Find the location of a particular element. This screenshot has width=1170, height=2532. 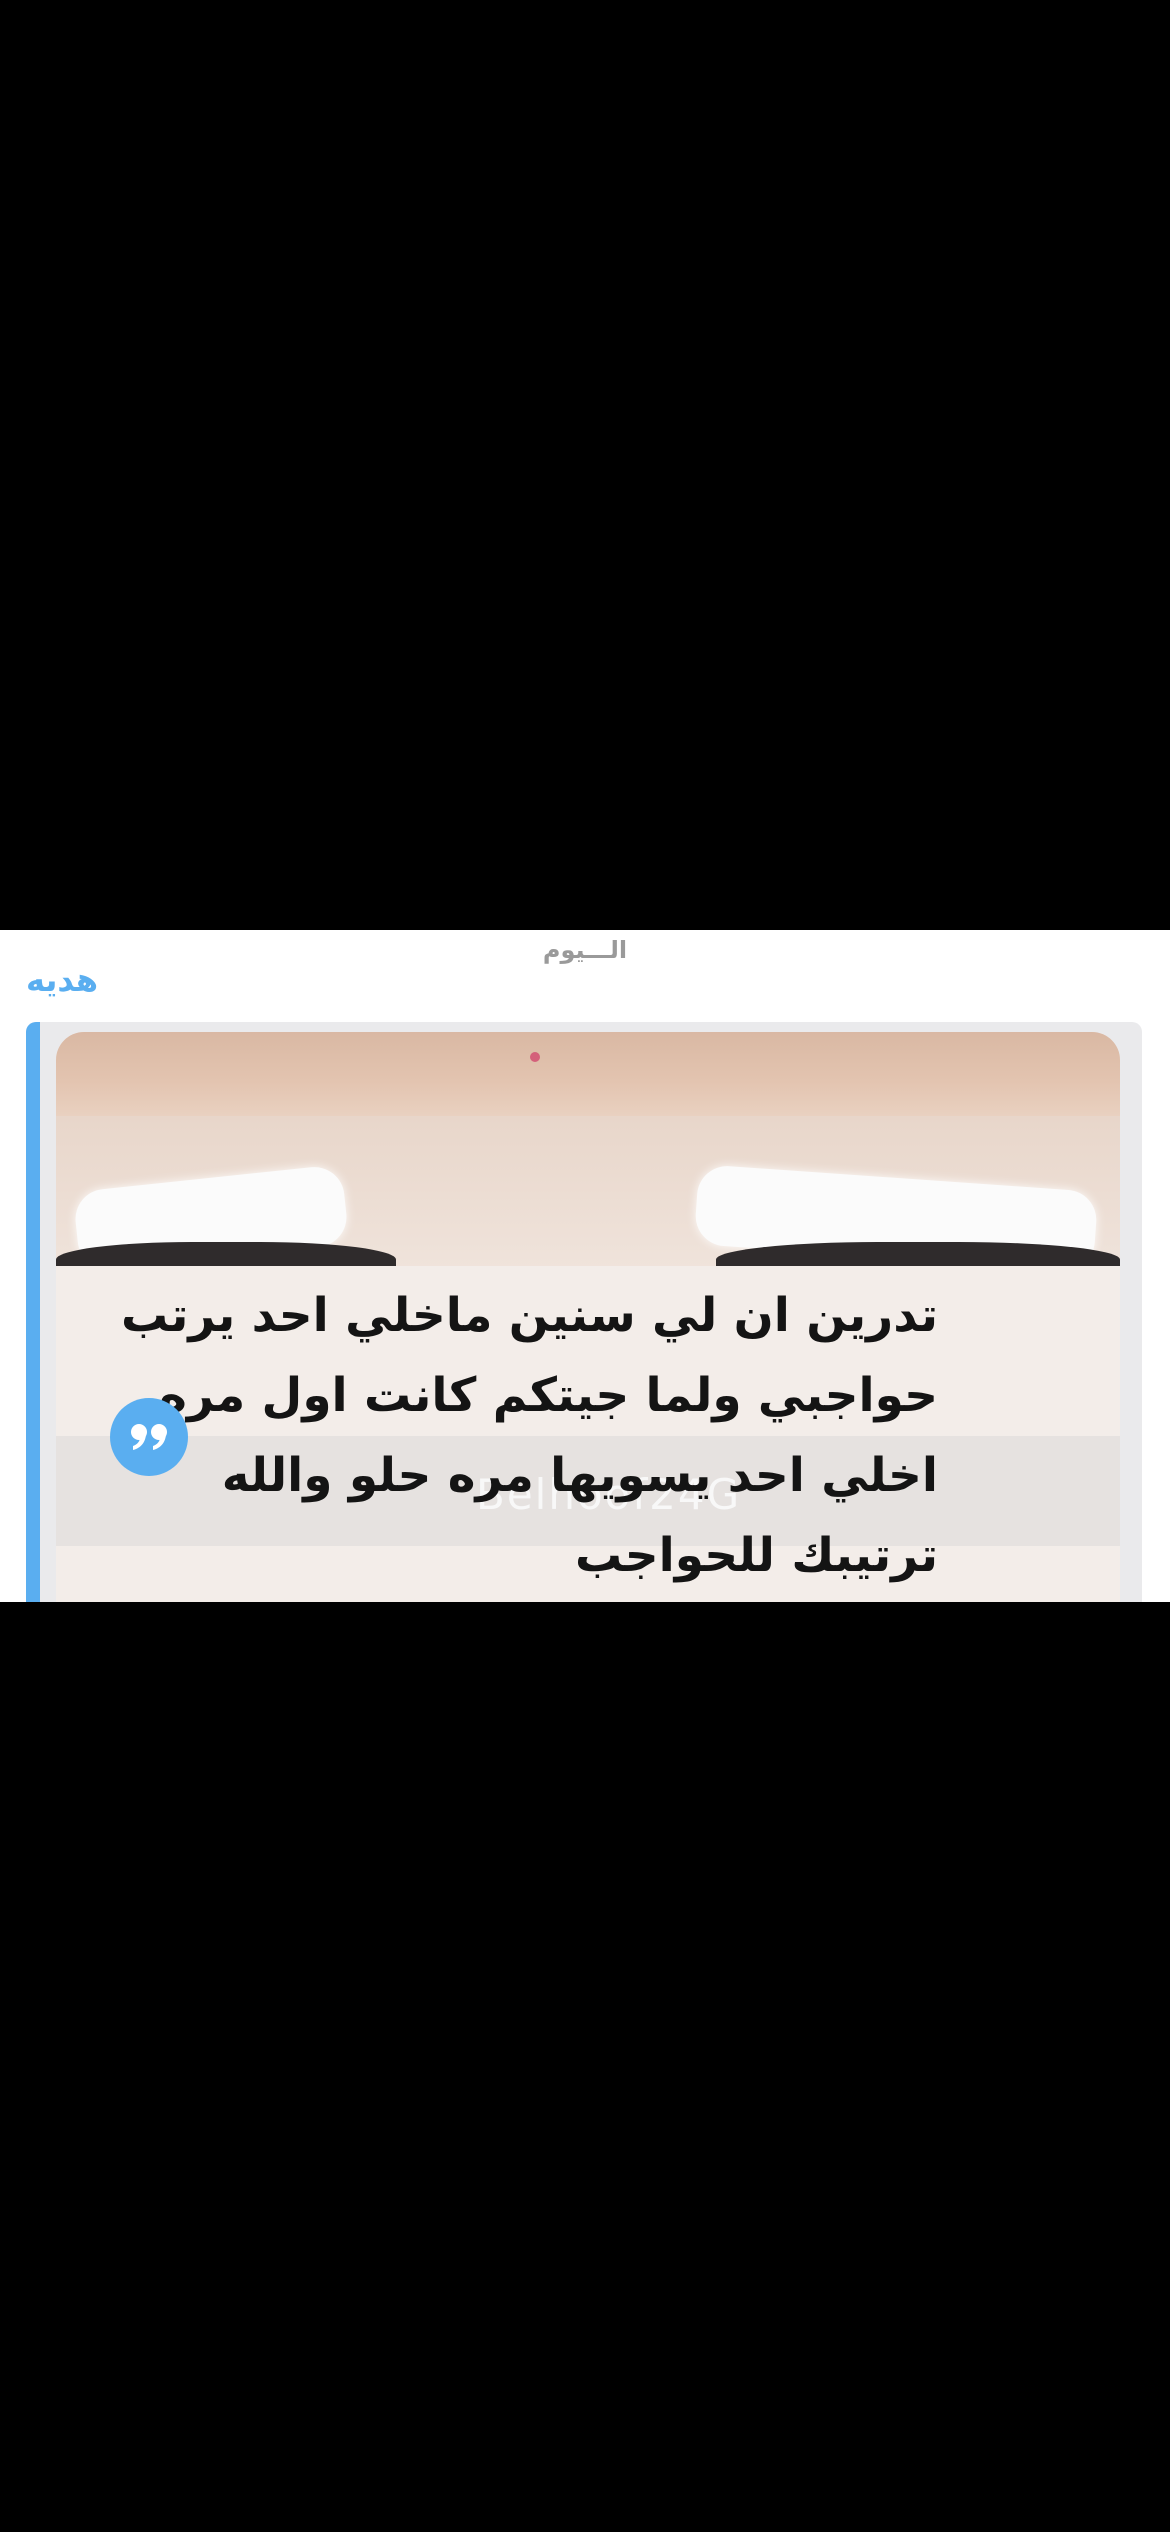

reply-accent-bar is located at coordinates (33, 1312).